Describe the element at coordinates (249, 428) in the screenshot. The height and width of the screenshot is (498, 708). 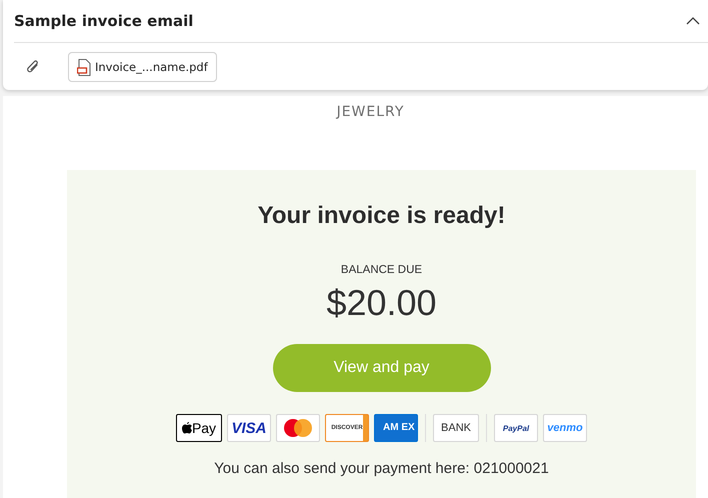
I see `visa-badge: VISA` at that location.